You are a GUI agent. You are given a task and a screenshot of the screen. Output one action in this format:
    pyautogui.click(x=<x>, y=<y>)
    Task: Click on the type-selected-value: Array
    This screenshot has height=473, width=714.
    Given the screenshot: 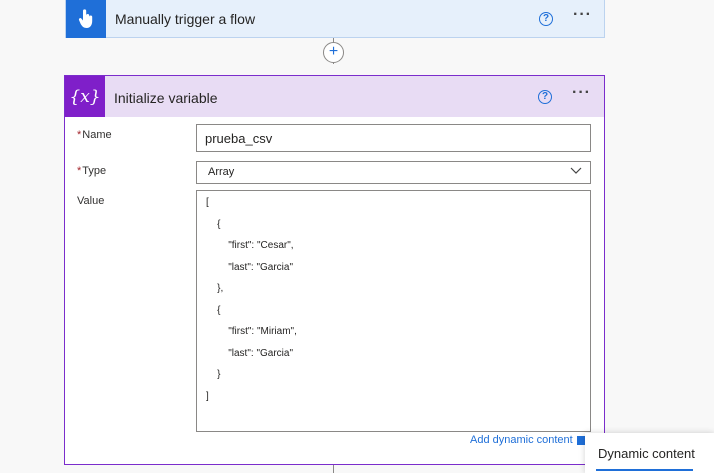 What is the action you would take?
    pyautogui.click(x=221, y=172)
    